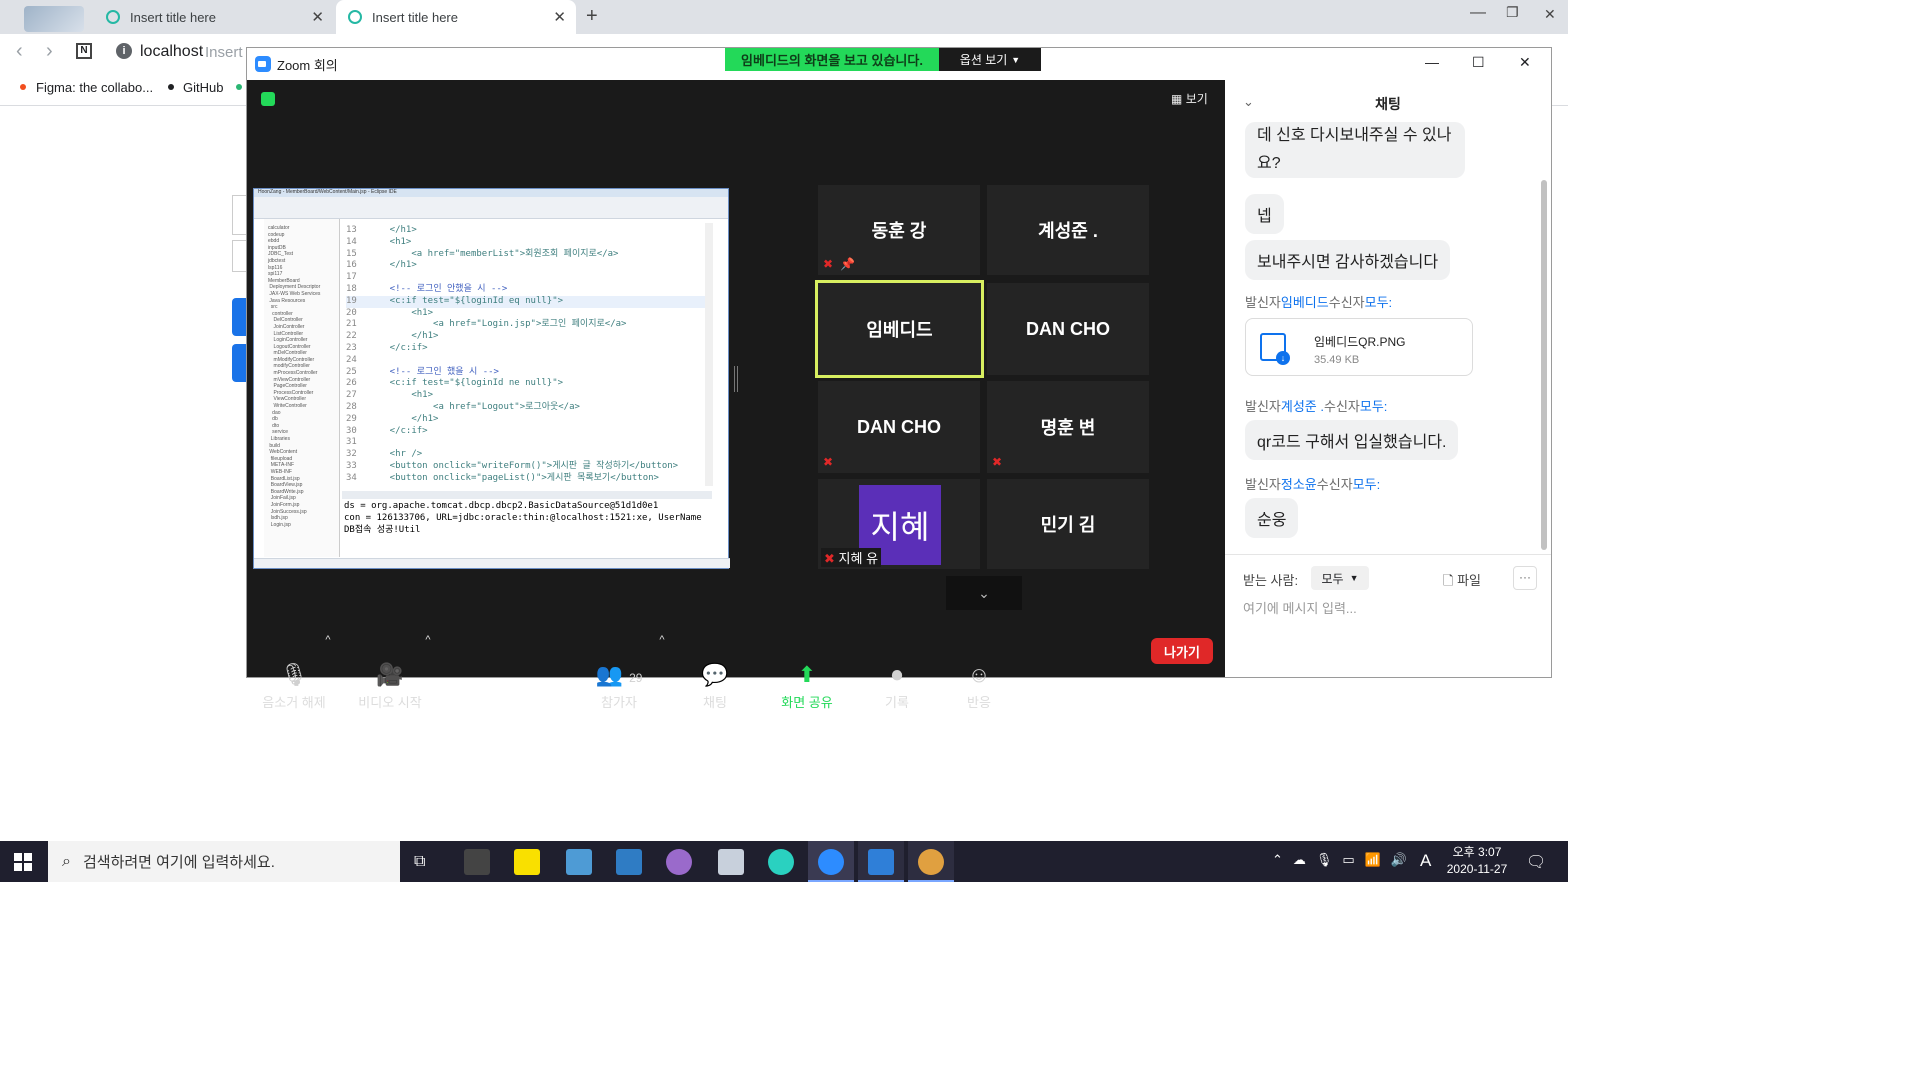  What do you see at coordinates (214, 17) in the screenshot?
I see `tab-1: Insert title here ✕` at bounding box center [214, 17].